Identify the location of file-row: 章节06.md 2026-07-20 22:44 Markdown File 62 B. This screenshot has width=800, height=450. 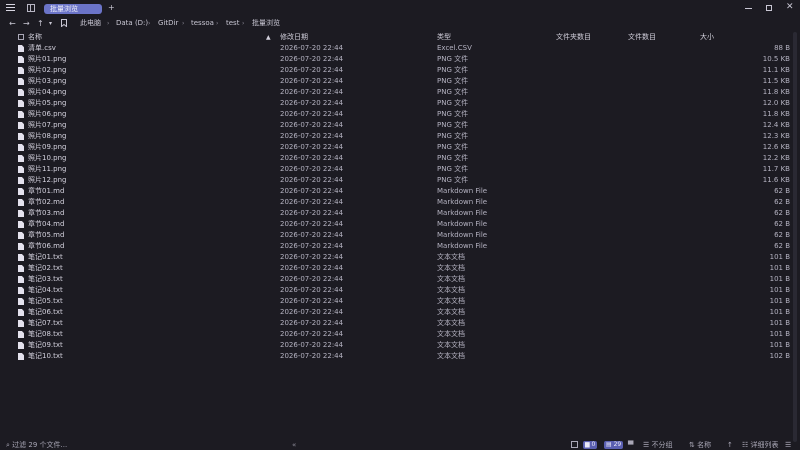
(395, 246).